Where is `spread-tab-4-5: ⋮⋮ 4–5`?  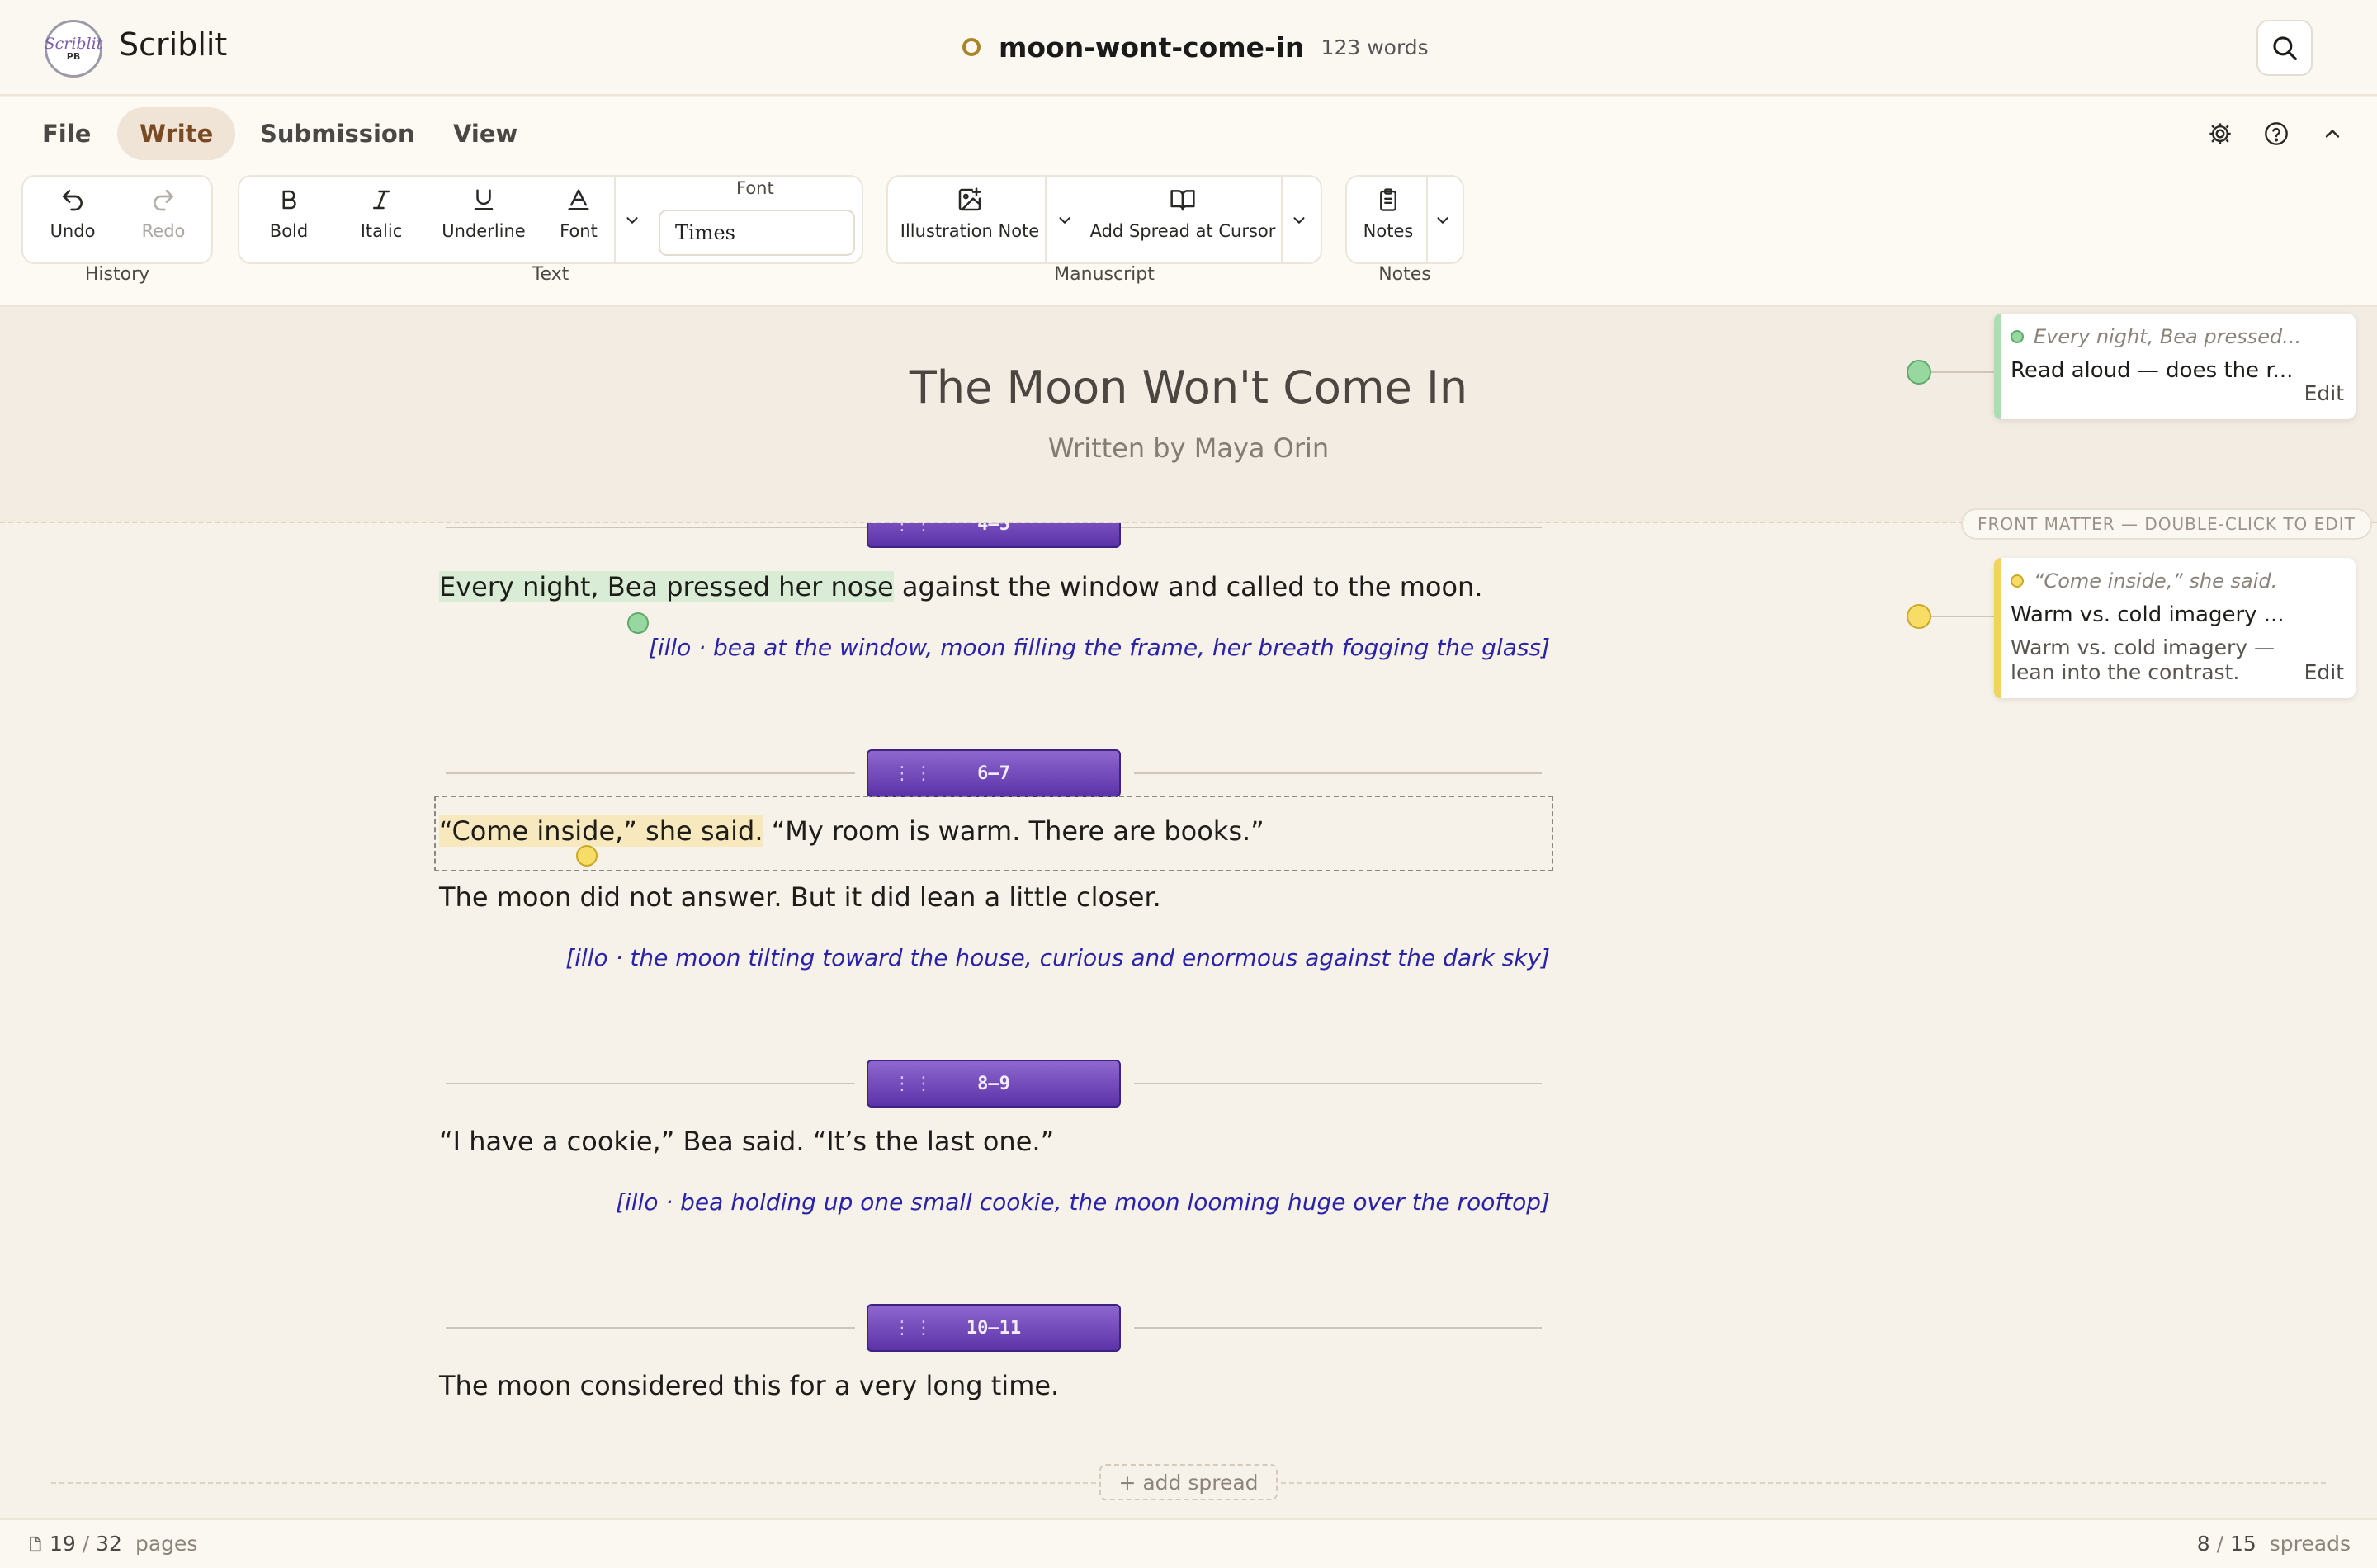
spread-tab-4-5: ⋮⋮ 4–5 is located at coordinates (994, 535).